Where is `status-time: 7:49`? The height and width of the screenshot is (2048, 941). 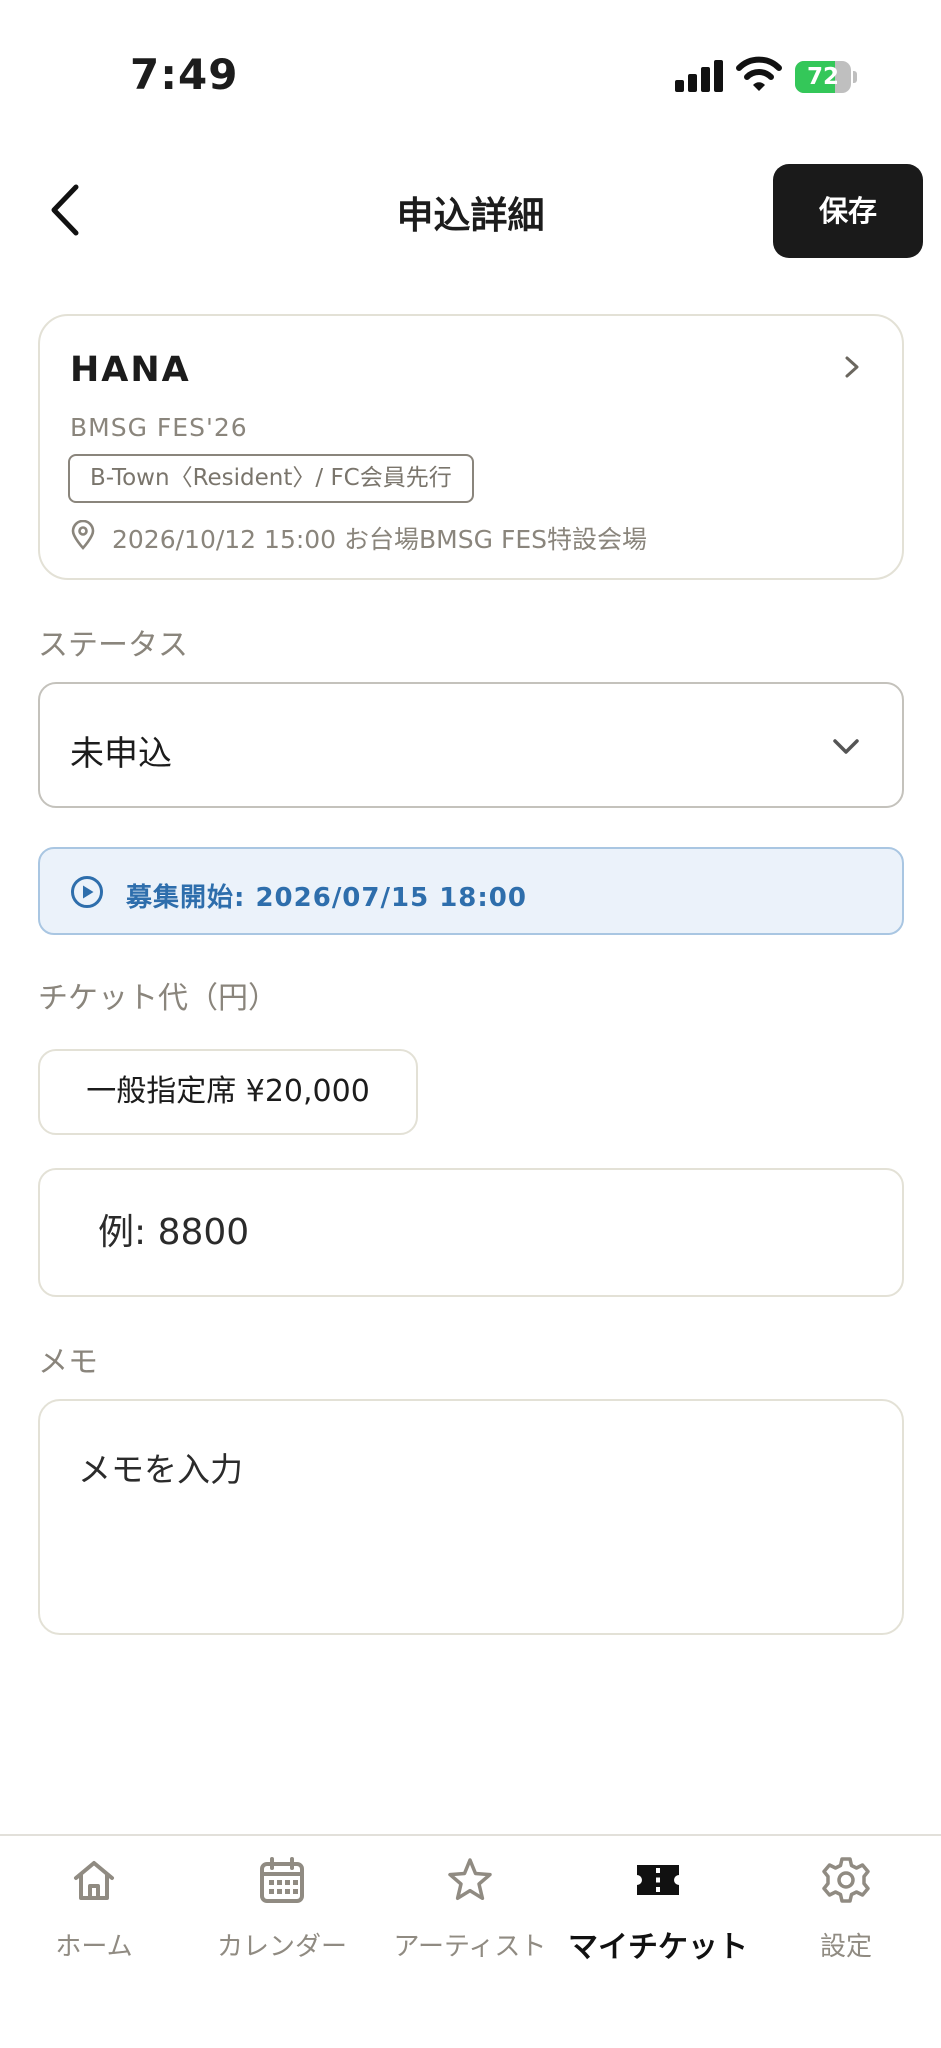 status-time: 7:49 is located at coordinates (184, 74).